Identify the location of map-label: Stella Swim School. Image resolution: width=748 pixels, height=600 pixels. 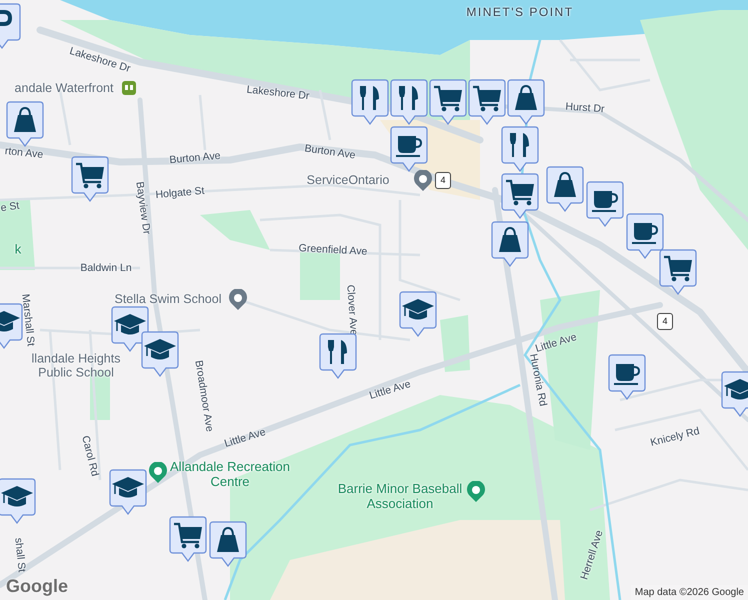
(168, 299).